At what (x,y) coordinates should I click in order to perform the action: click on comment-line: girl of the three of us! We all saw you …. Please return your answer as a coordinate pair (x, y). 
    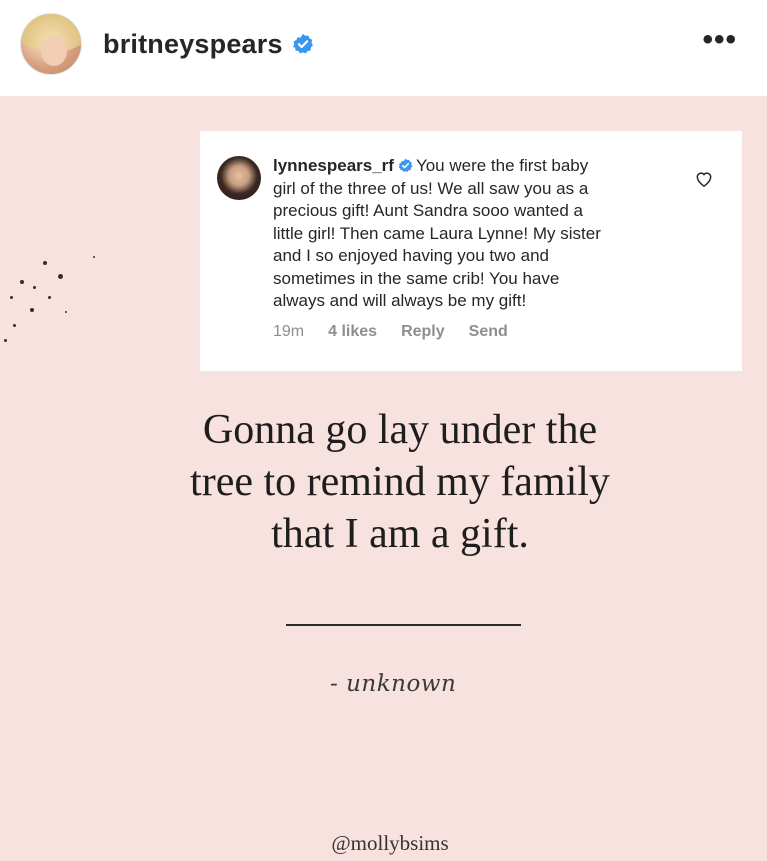
    Looking at the image, I should click on (431, 188).